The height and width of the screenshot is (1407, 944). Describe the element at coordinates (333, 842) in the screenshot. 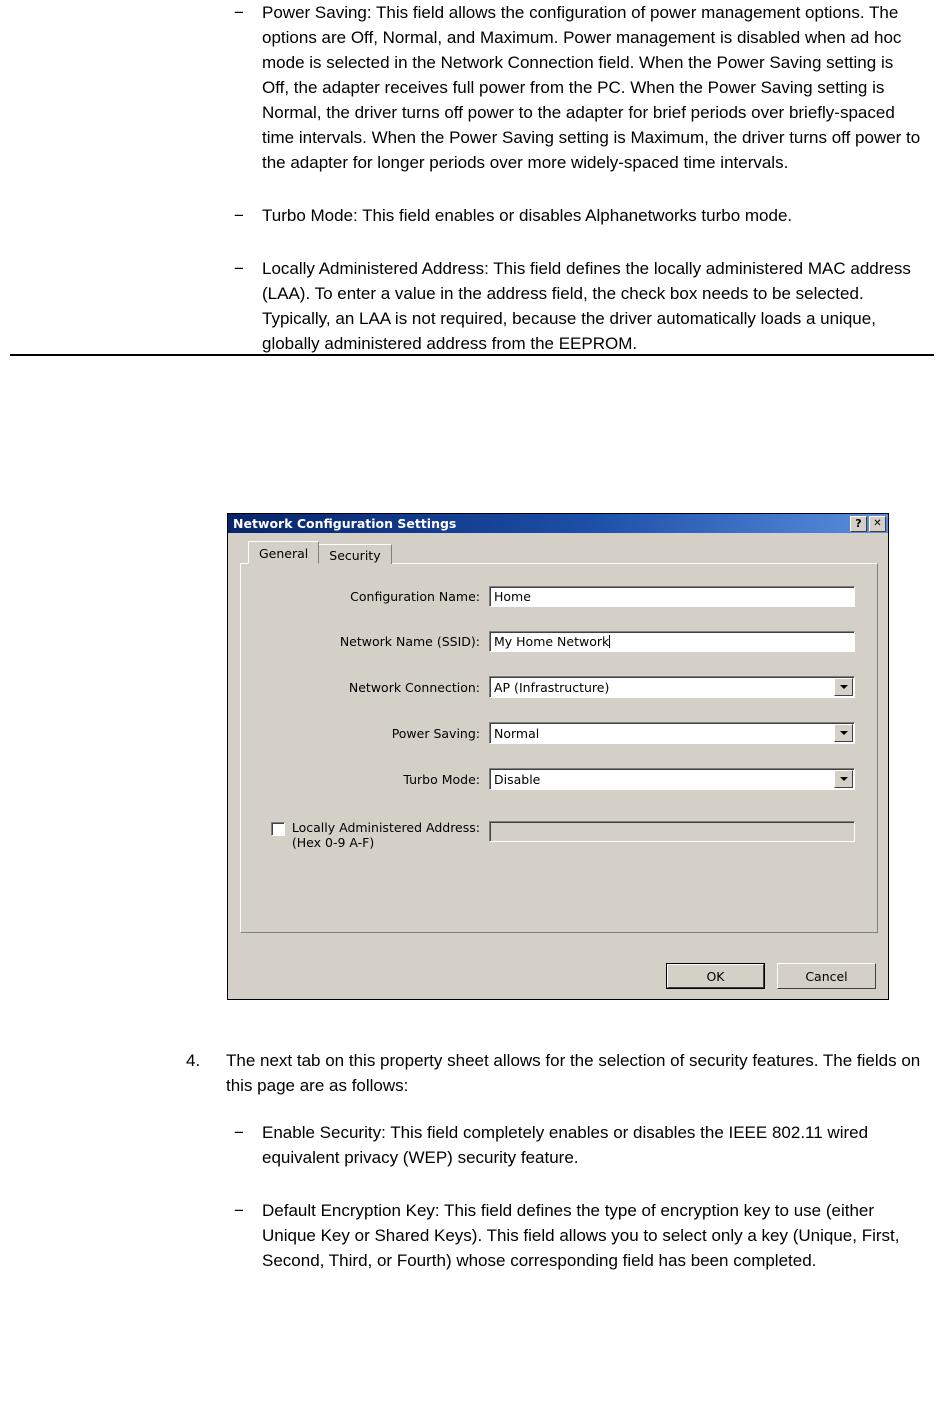

I see `laa-label-line2: (Hex 0-9 A-F)` at that location.